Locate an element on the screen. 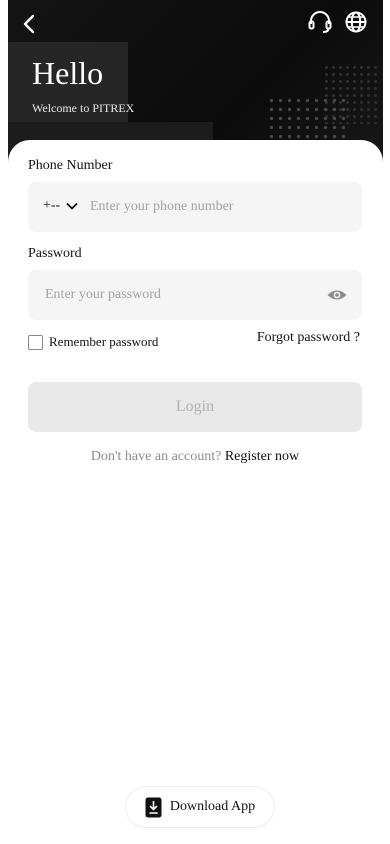 This screenshot has width=390, height=844. checkbox-box is located at coordinates (35, 342).